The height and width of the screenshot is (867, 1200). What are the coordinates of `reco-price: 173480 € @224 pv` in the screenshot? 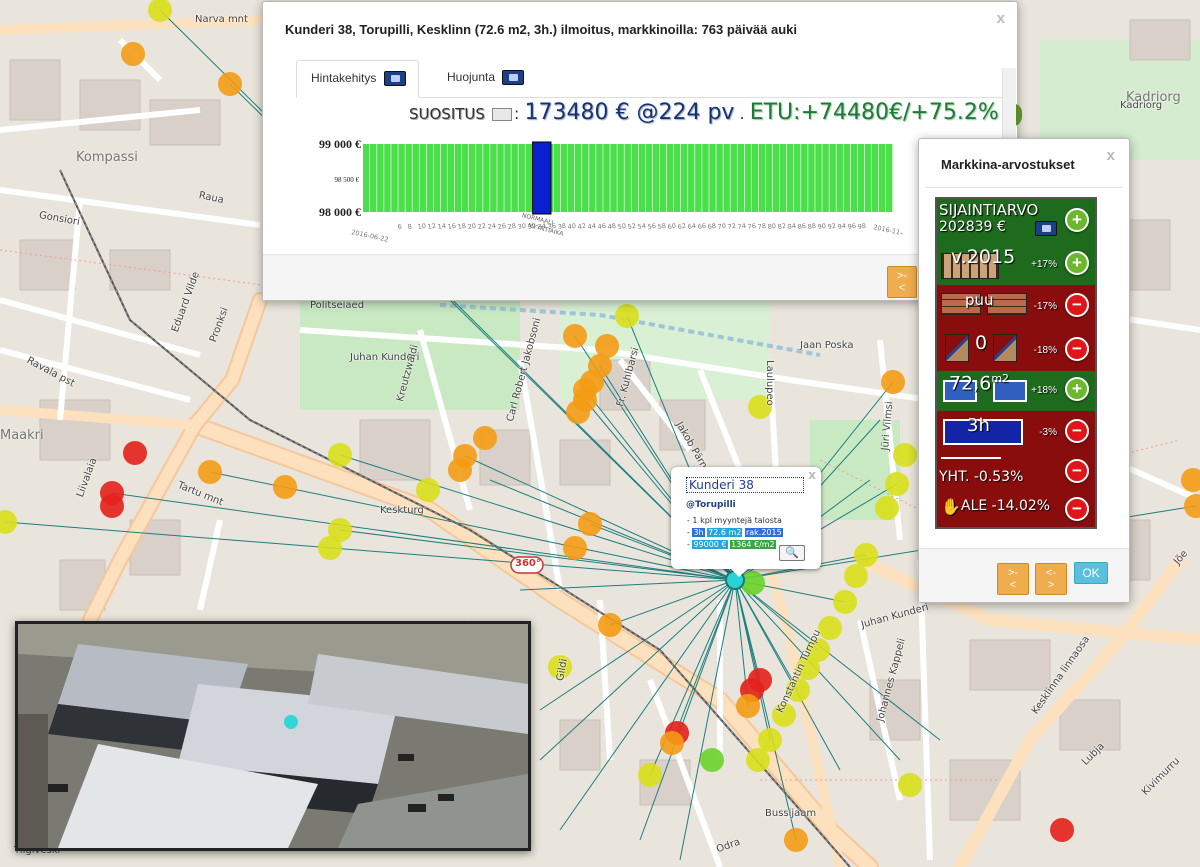 It's located at (629, 112).